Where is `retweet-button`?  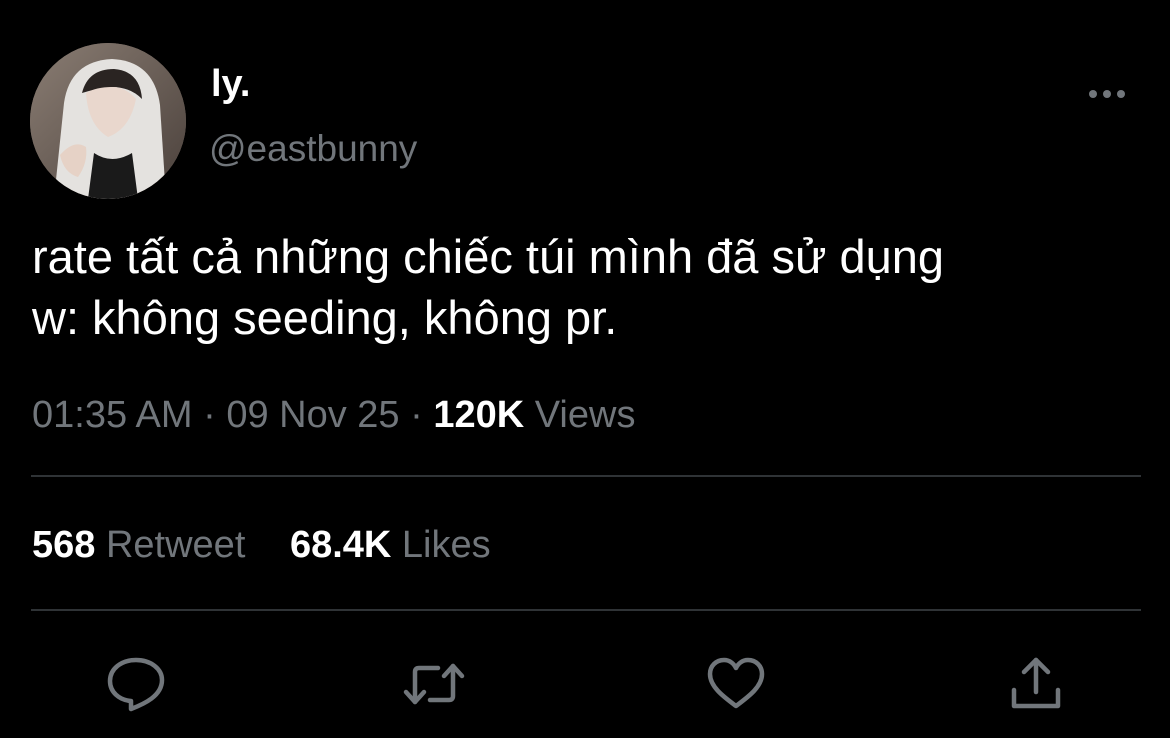 retweet-button is located at coordinates (434, 684).